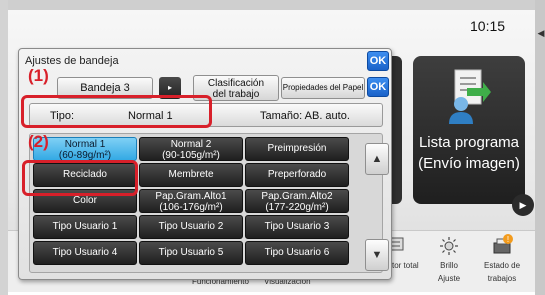  What do you see at coordinates (272, 5) in the screenshot?
I see `device-frame-top` at bounding box center [272, 5].